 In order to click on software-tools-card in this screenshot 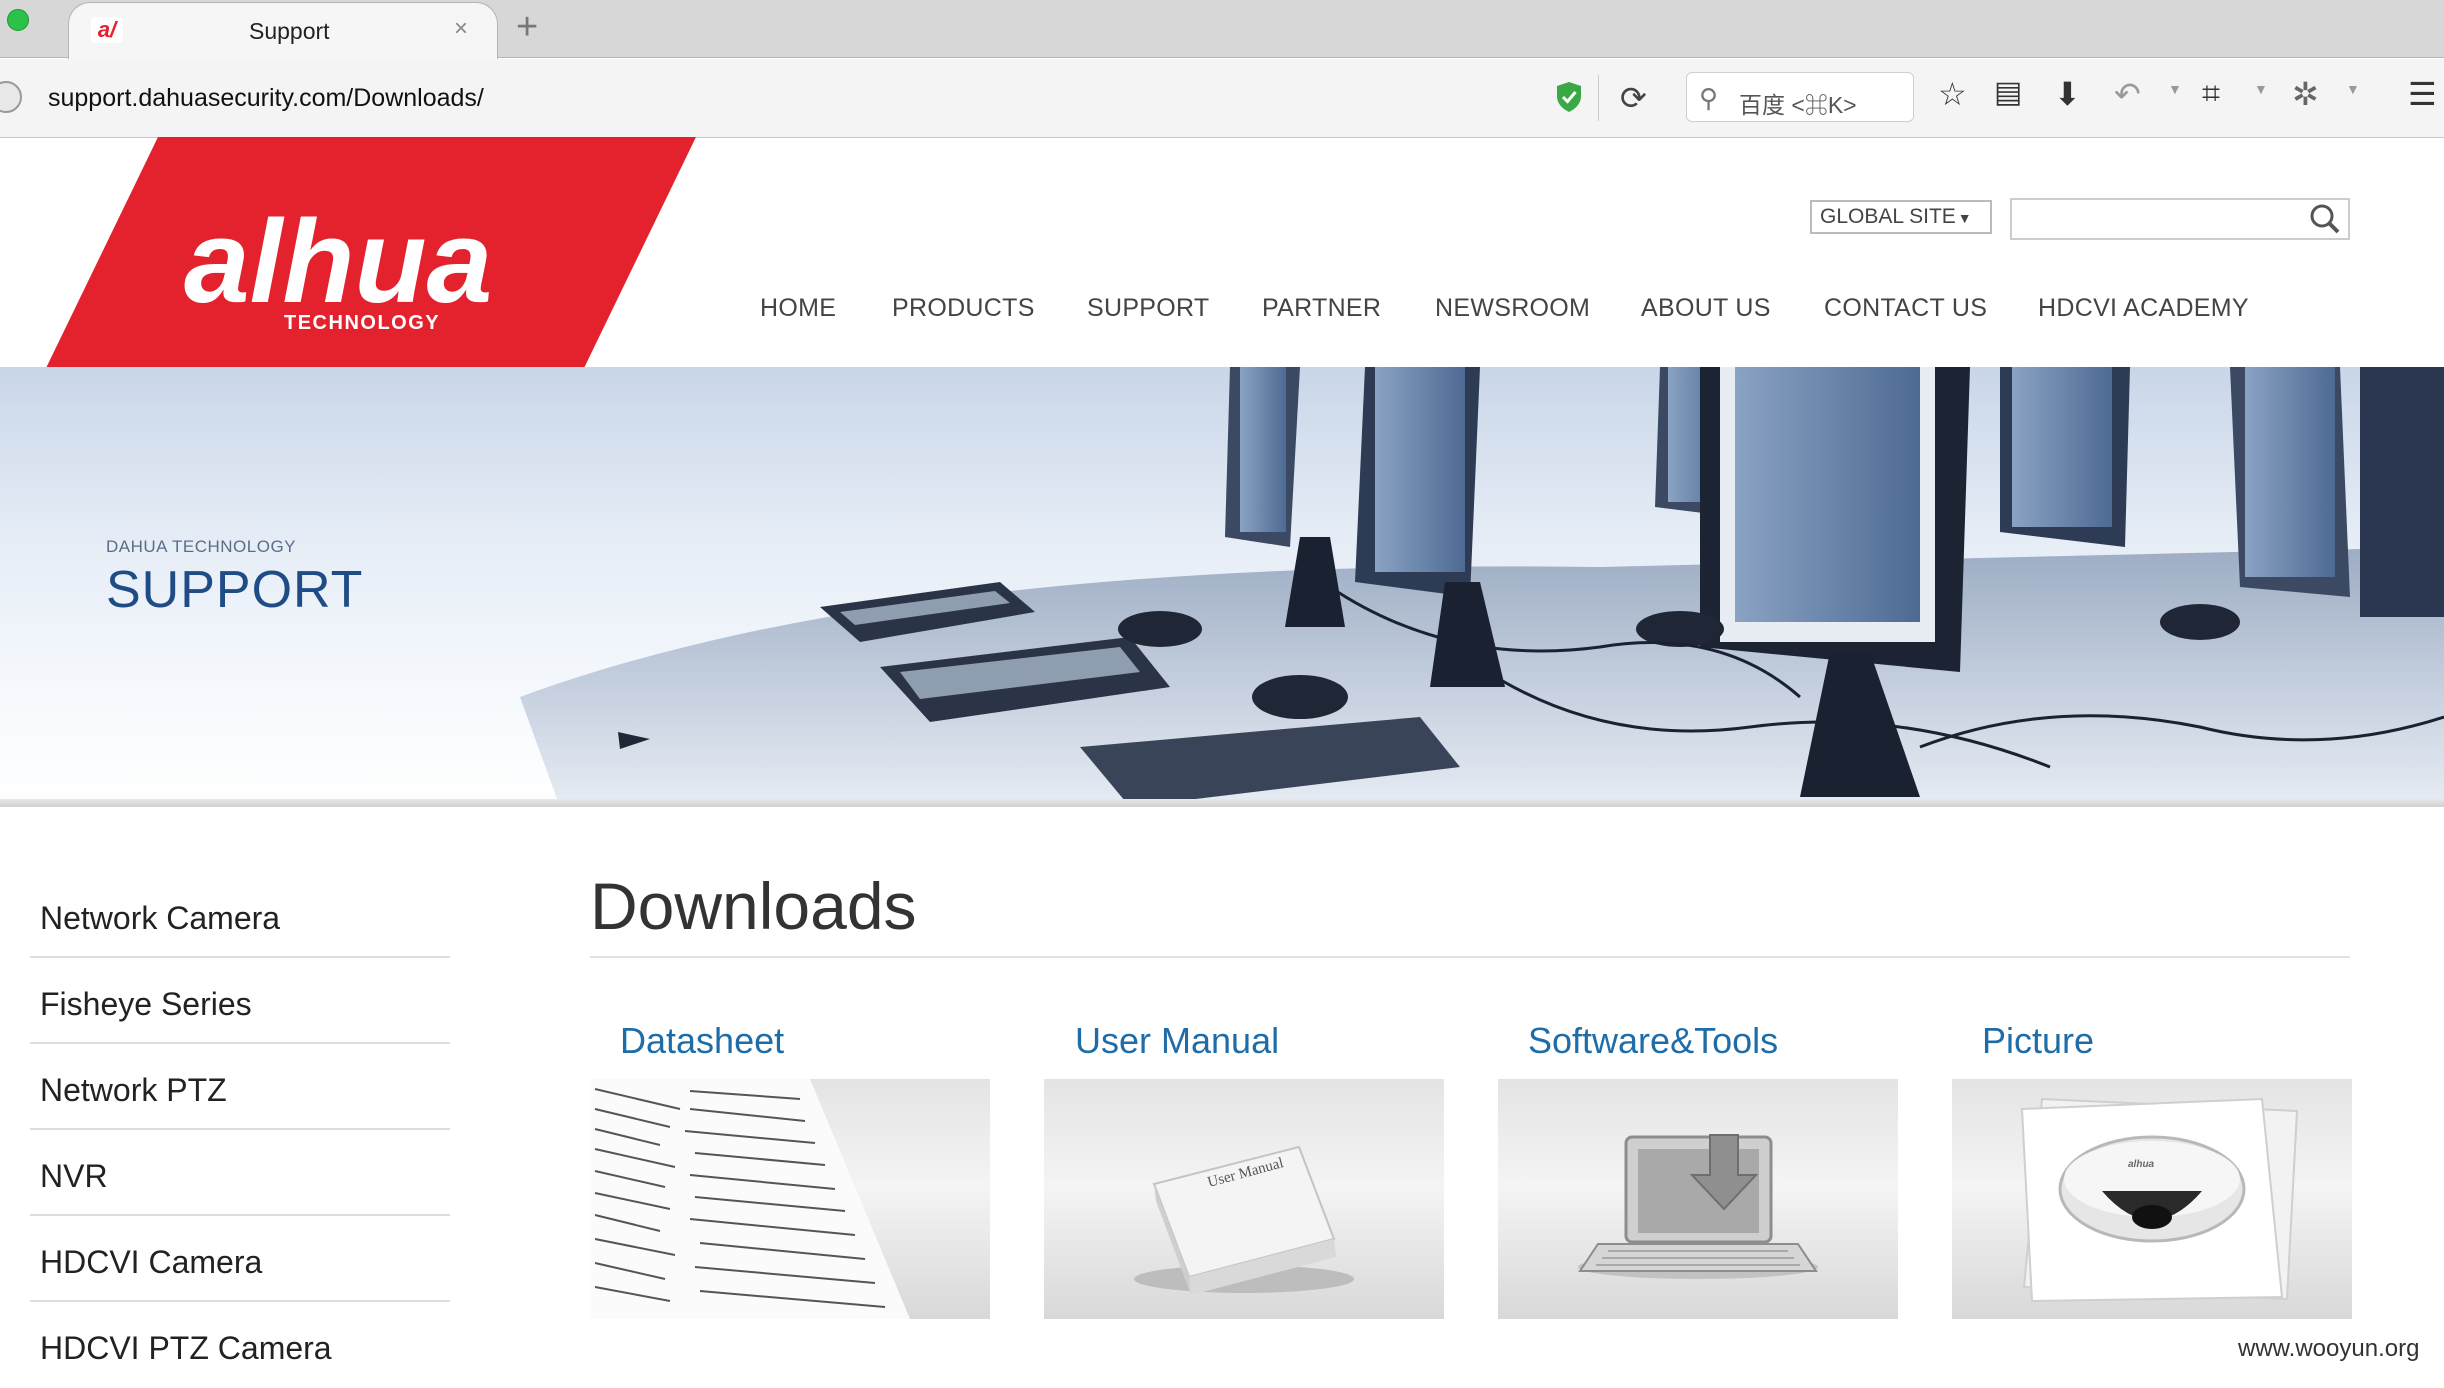, I will do `click(1698, 1199)`.